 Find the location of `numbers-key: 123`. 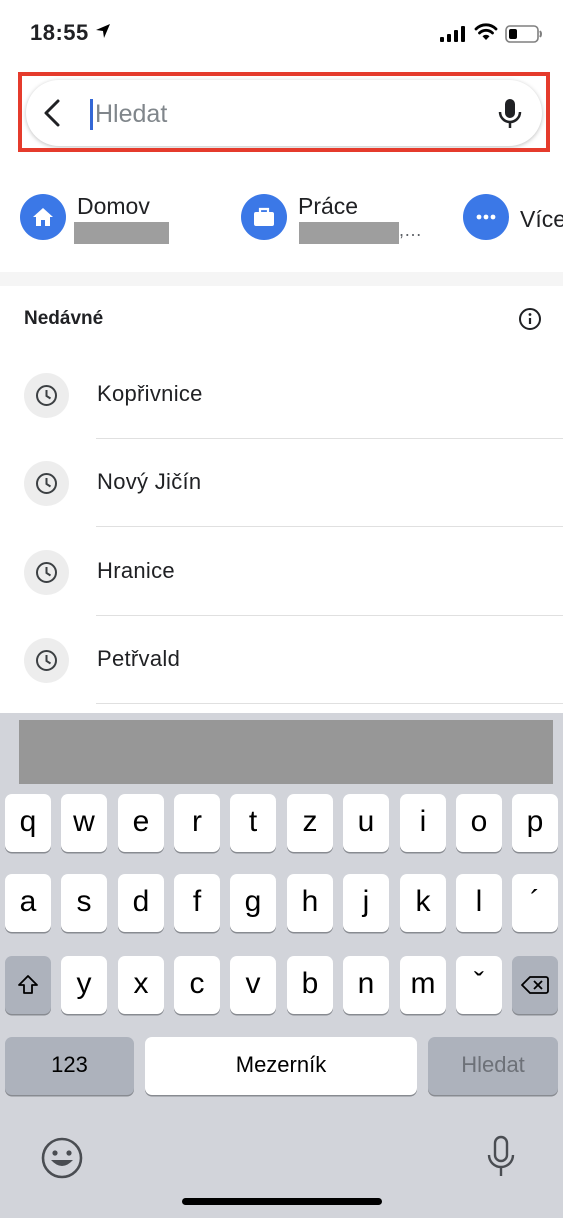

numbers-key: 123 is located at coordinates (69, 1066).